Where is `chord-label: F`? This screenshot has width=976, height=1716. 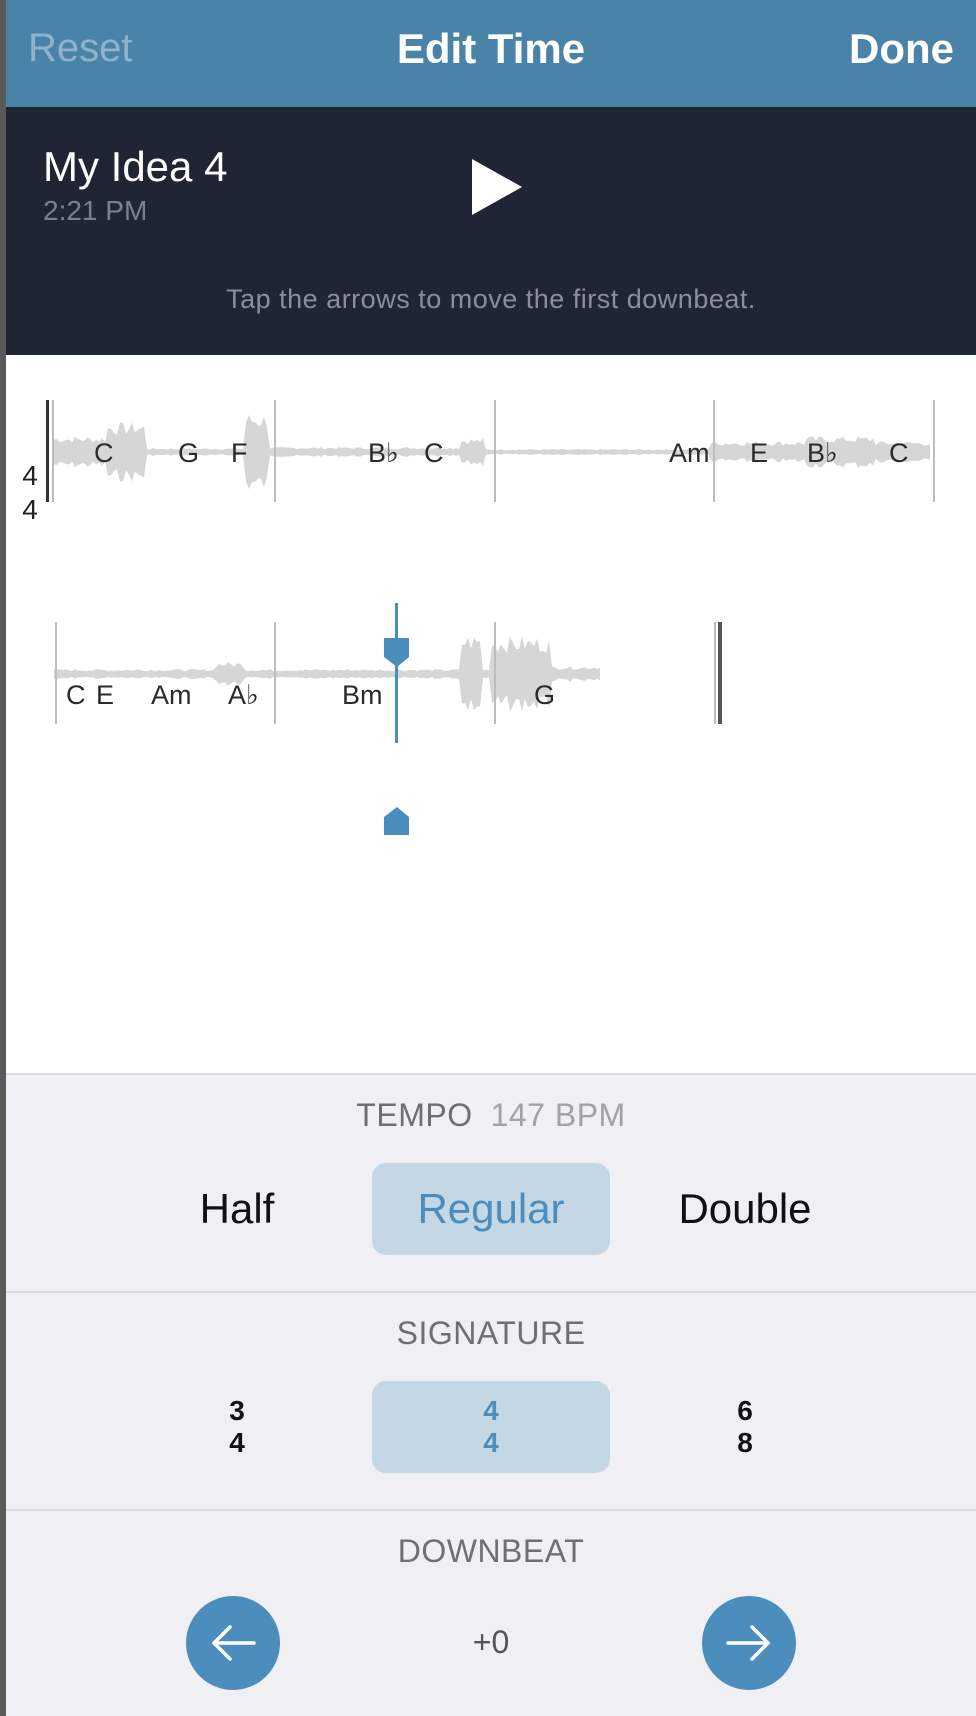 chord-label: F is located at coordinates (239, 453).